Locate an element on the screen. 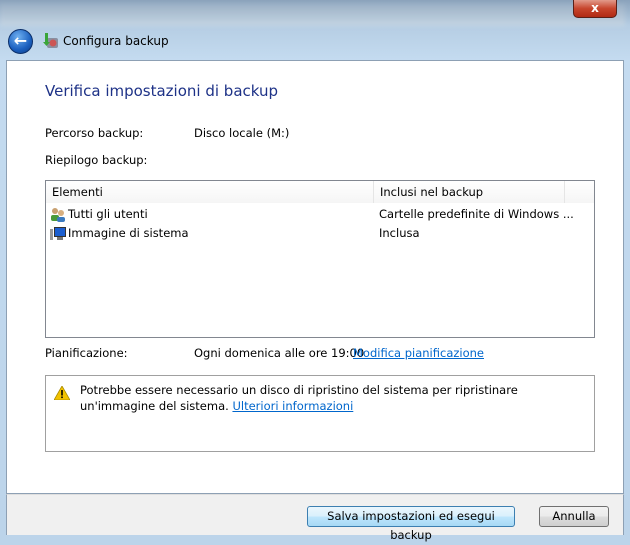 The height and width of the screenshot is (545, 630). page-heading: Verifica impostazioni di backup is located at coordinates (162, 91).